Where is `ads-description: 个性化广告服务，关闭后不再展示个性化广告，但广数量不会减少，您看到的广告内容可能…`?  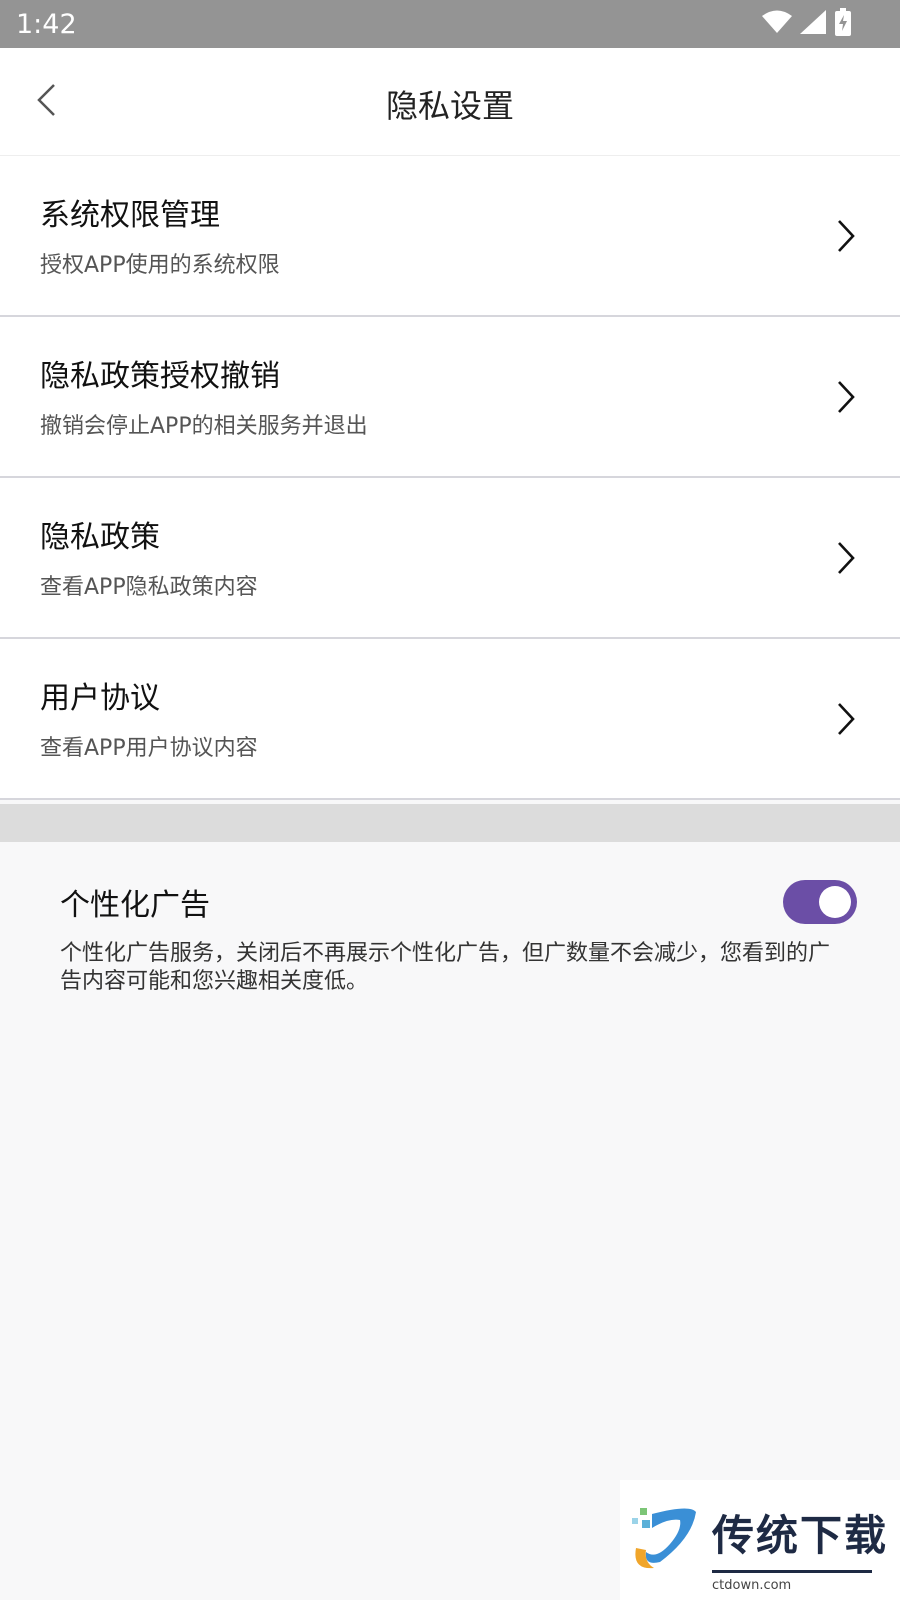 ads-description: 个性化广告服务，关闭后不再展示个性化广告，但广数量不会减少，您看到的广告内容可能… is located at coordinates (445, 967).